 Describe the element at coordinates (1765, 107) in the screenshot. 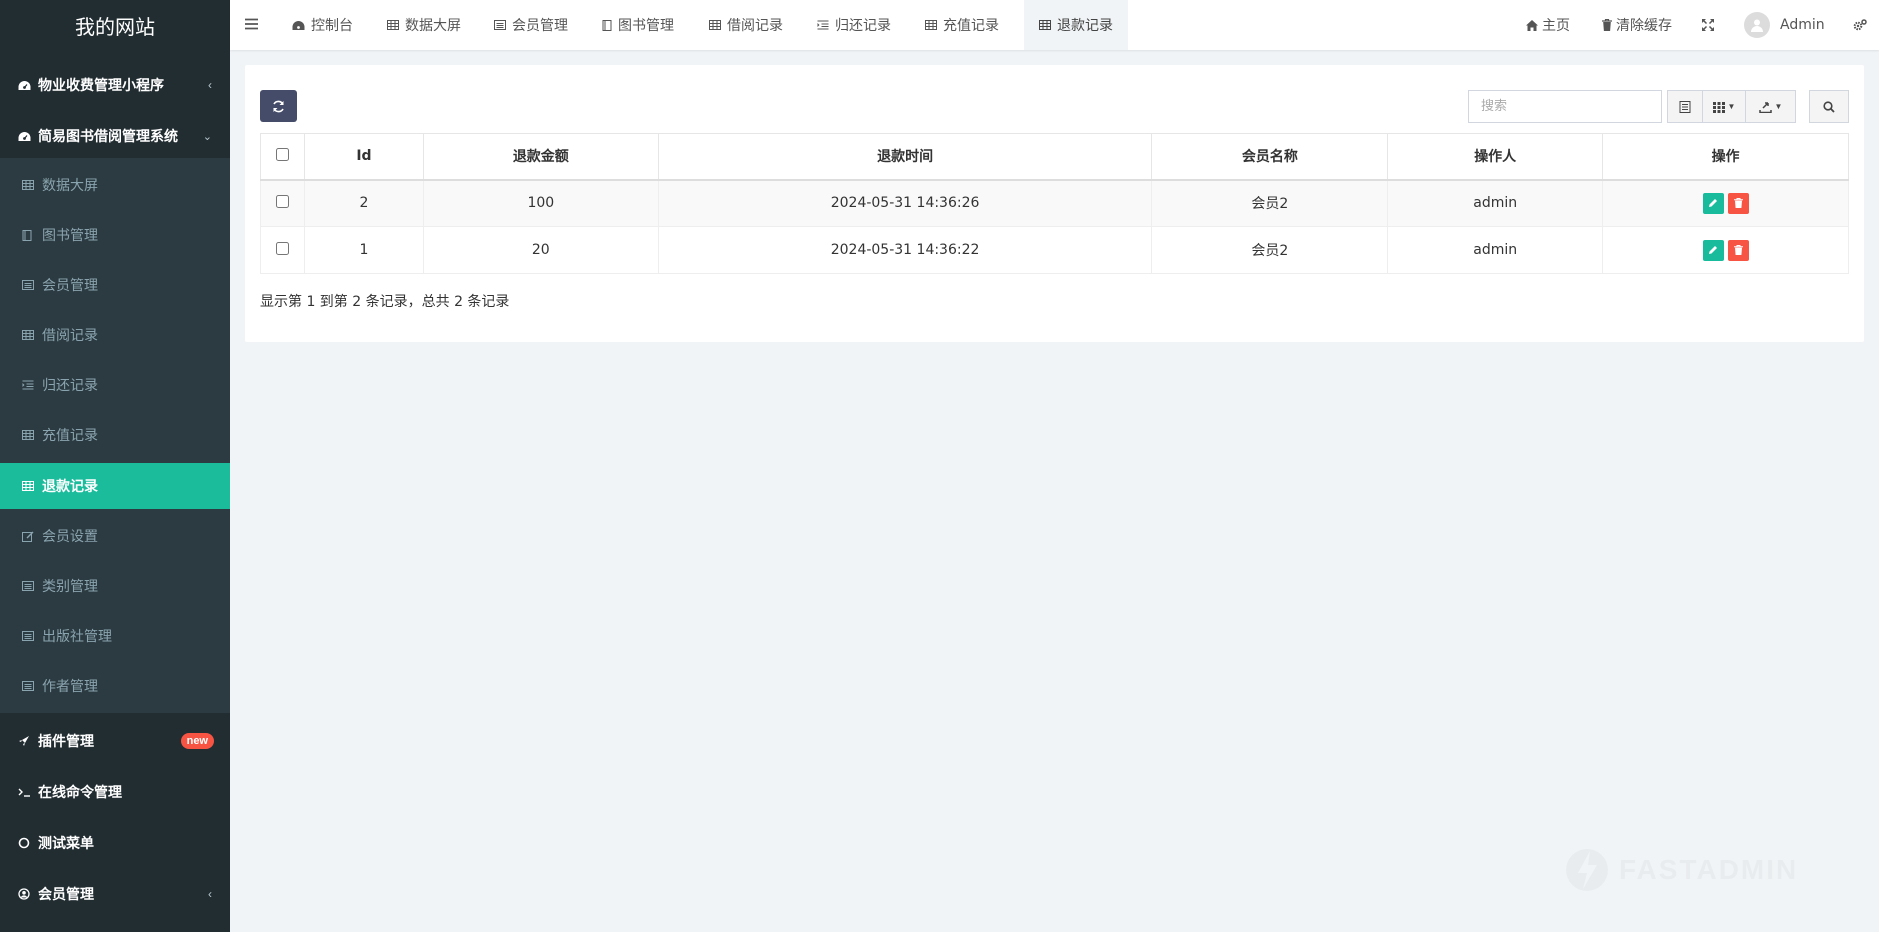

I see `export-icon` at that location.